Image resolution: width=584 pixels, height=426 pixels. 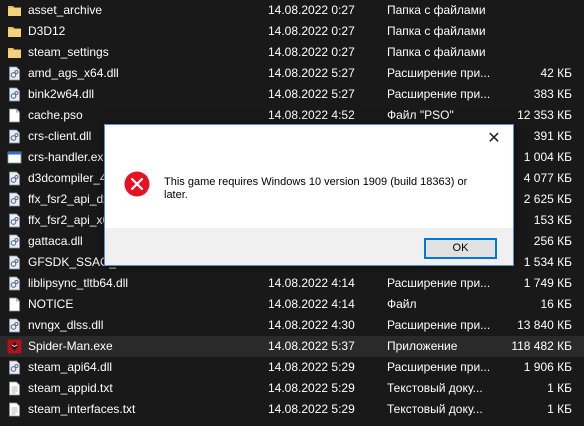 I want to click on file-type: Файл, so click(x=402, y=304).